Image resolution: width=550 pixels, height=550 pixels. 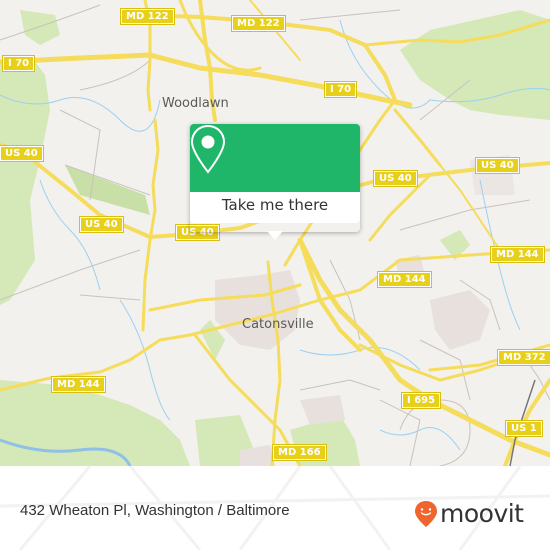 What do you see at coordinates (275, 207) in the screenshot?
I see `take-me-there-button: Take me there` at bounding box center [275, 207].